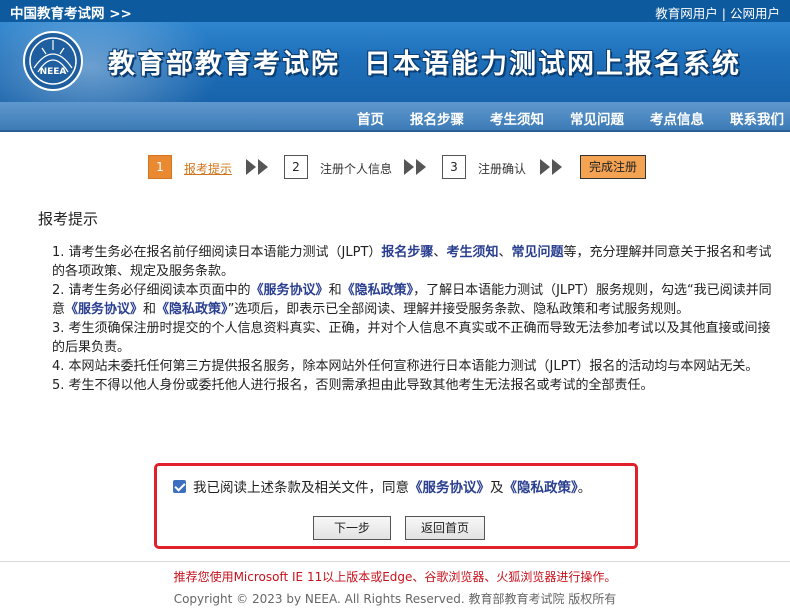  Describe the element at coordinates (757, 118) in the screenshot. I see `nav-contact: 联系我们` at that location.